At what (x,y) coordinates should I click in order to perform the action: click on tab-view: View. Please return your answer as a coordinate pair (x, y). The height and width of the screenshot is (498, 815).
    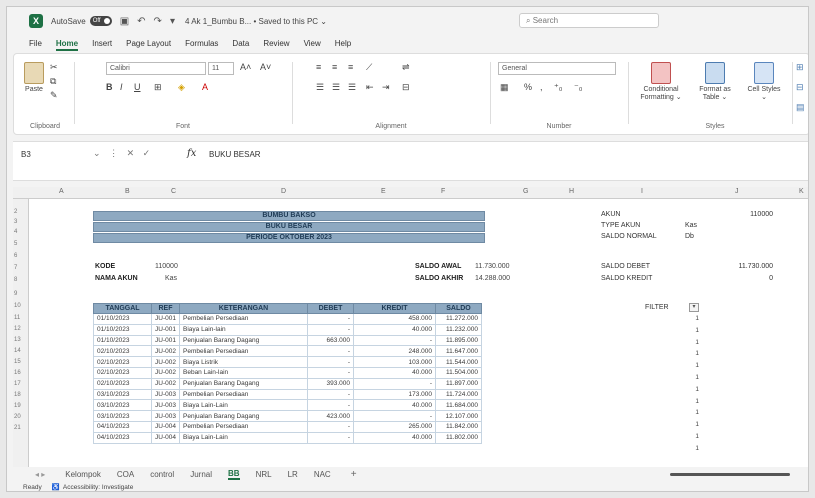
    Looking at the image, I should click on (312, 43).